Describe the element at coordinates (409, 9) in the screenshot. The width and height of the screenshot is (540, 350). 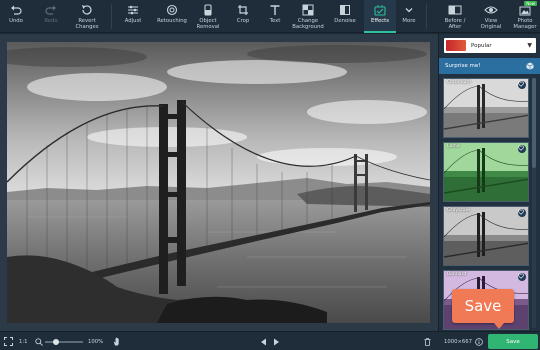
I see `chevron-down-icon` at that location.